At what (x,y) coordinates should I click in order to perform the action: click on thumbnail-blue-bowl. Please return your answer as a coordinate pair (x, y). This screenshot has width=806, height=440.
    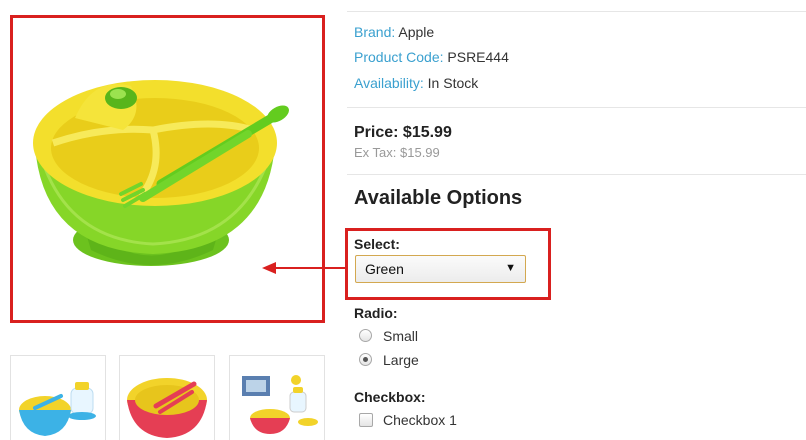
    Looking at the image, I should click on (58, 397).